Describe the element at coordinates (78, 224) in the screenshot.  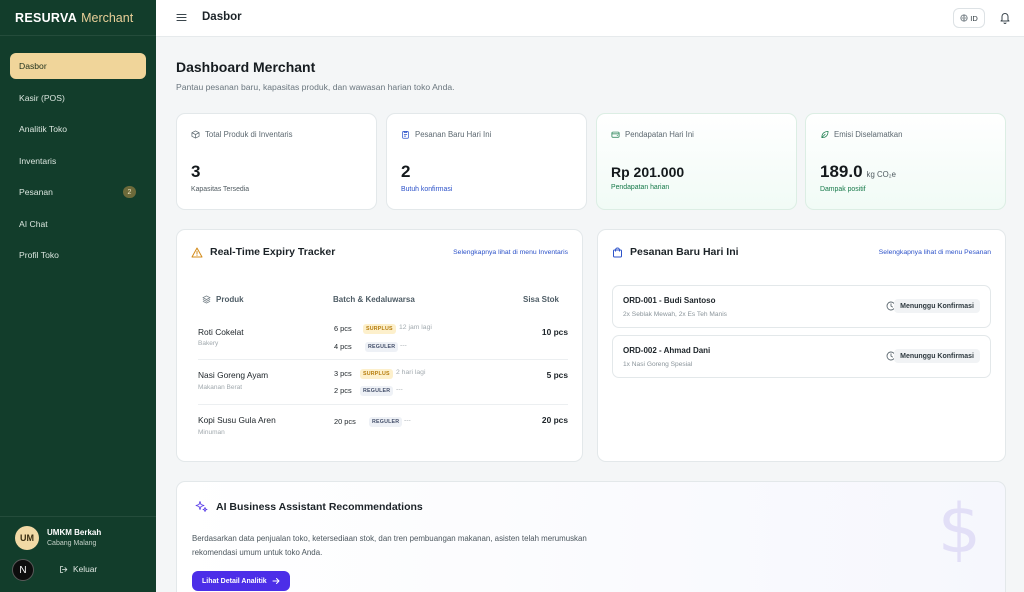
I see `sidebar-item-ai-chat: AI Chat` at that location.